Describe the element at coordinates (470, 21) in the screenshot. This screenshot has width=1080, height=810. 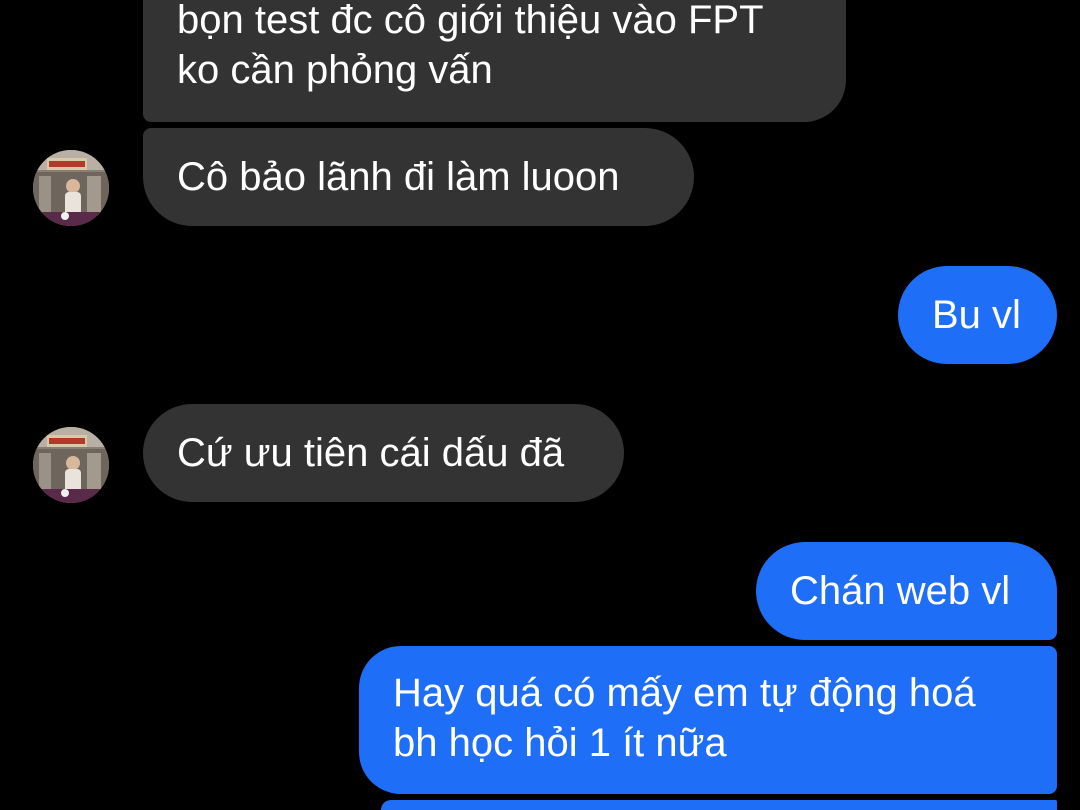
I see `message-line: bọn test đc cô giới thiệu vào FPT` at that location.